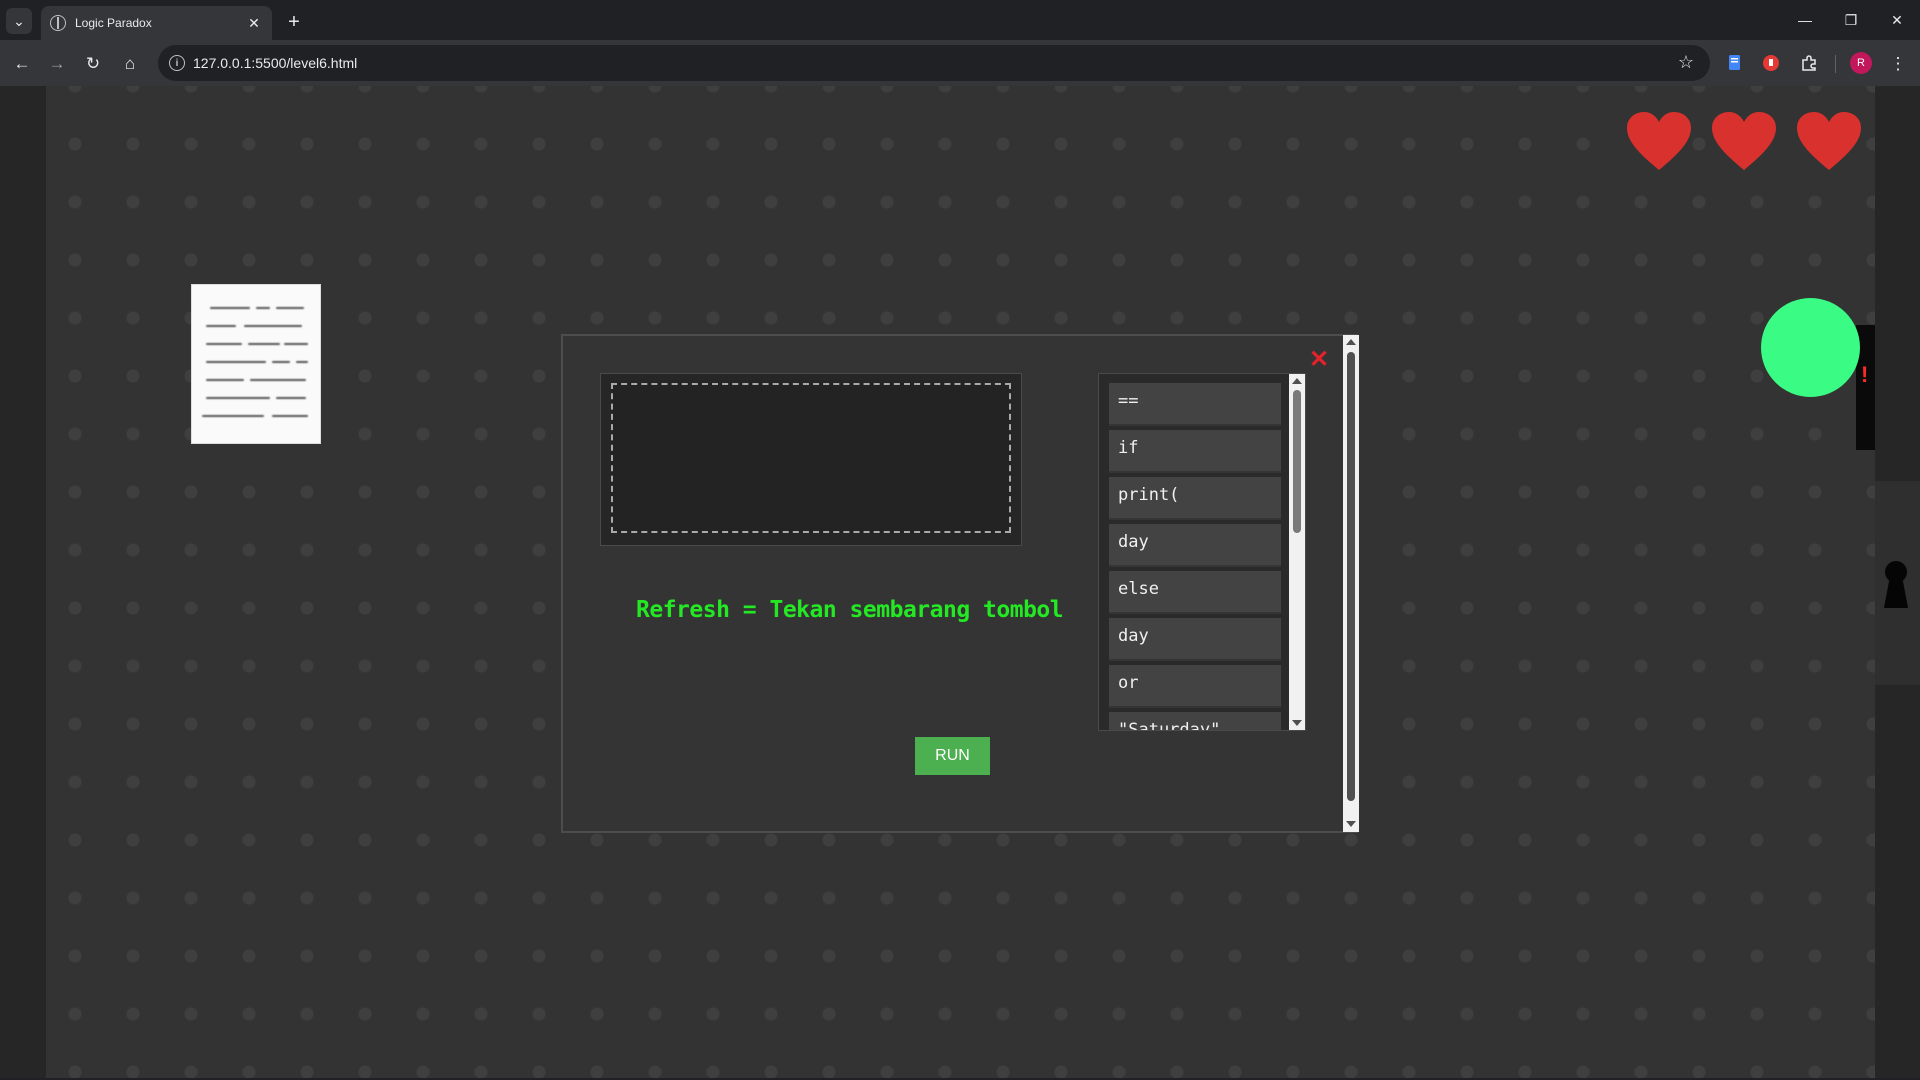 The image size is (1920, 1080). What do you see at coordinates (1297, 461) in the screenshot?
I see `token-list-scroll-thumb` at bounding box center [1297, 461].